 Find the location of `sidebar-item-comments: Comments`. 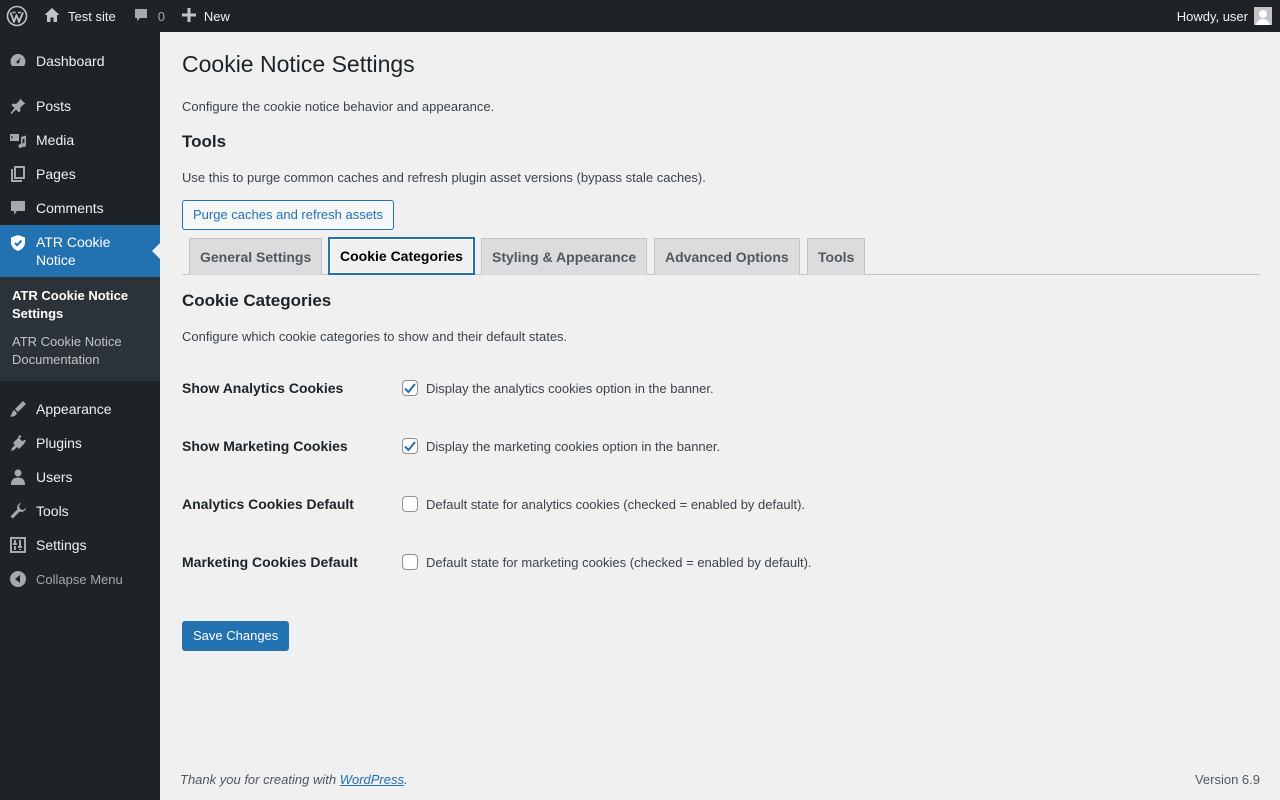

sidebar-item-comments: Comments is located at coordinates (80, 208).